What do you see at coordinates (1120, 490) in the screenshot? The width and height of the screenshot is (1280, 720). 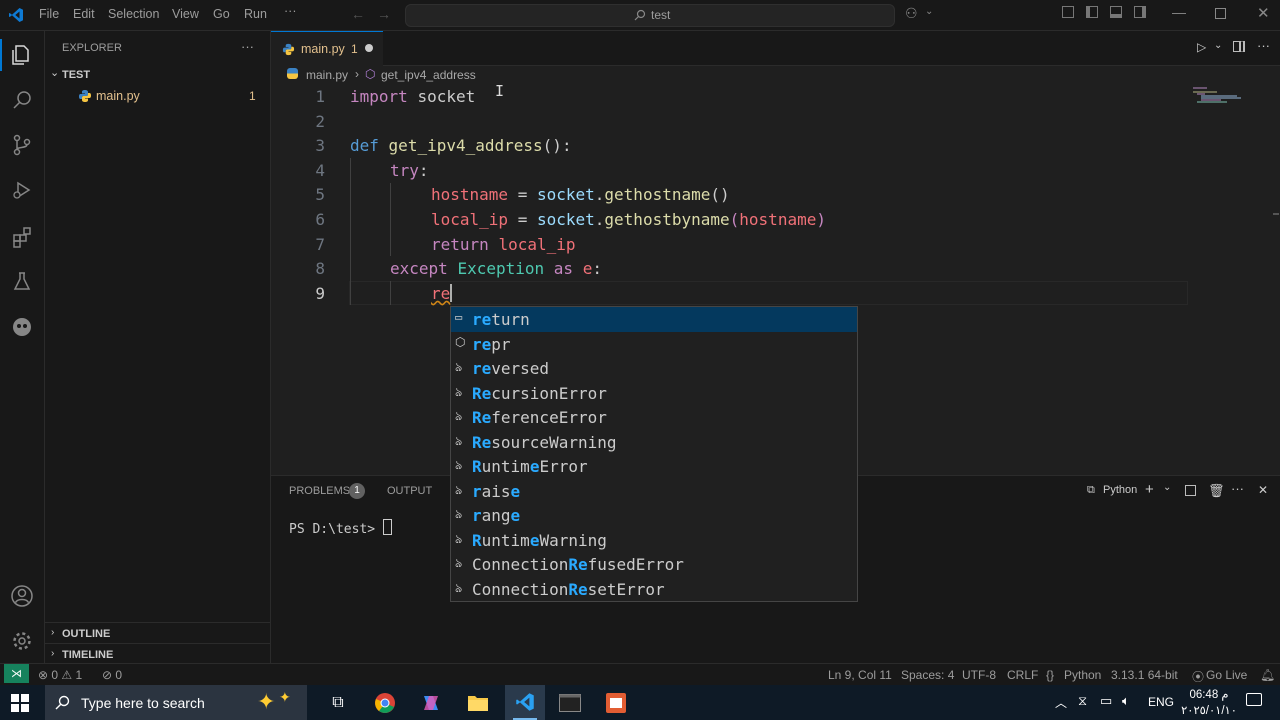 I see `terminal-type: Python` at bounding box center [1120, 490].